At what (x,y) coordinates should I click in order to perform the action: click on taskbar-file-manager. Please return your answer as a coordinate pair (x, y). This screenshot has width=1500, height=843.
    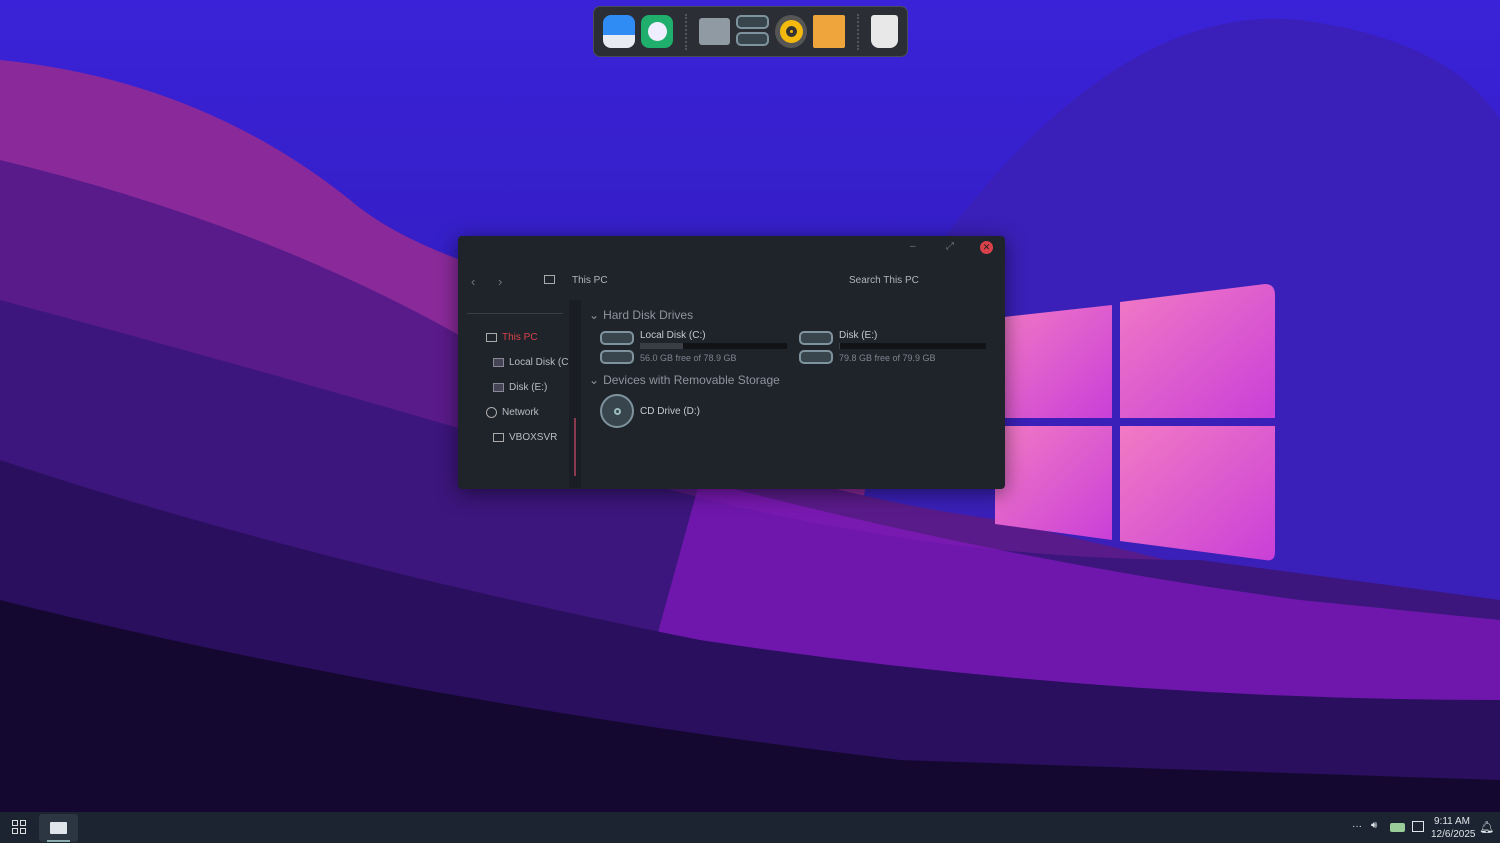
    Looking at the image, I should click on (58, 828).